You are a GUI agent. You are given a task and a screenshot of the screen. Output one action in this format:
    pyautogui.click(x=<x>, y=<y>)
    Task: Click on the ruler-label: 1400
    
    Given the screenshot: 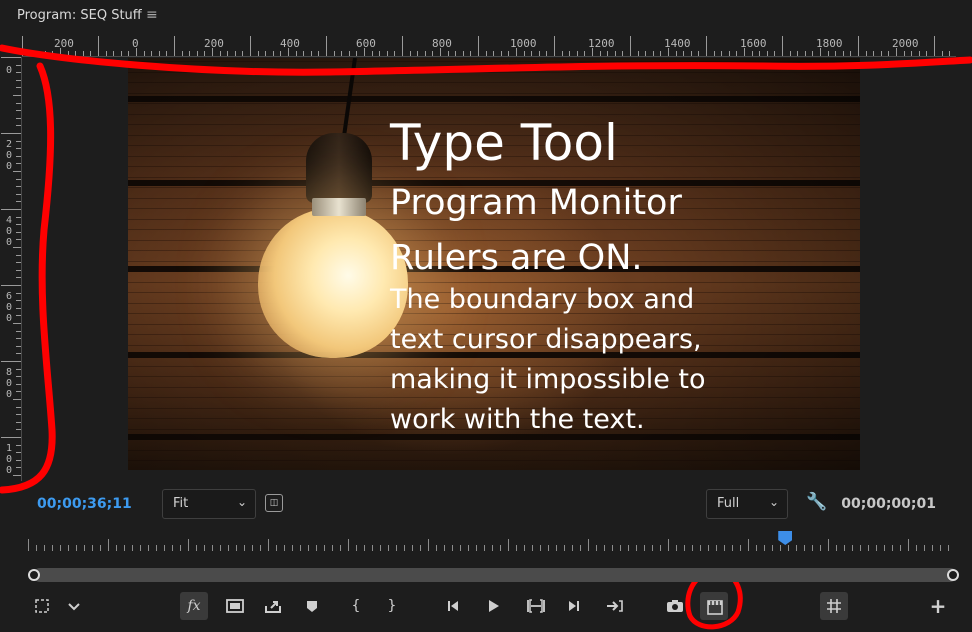 What is the action you would take?
    pyautogui.click(x=677, y=43)
    